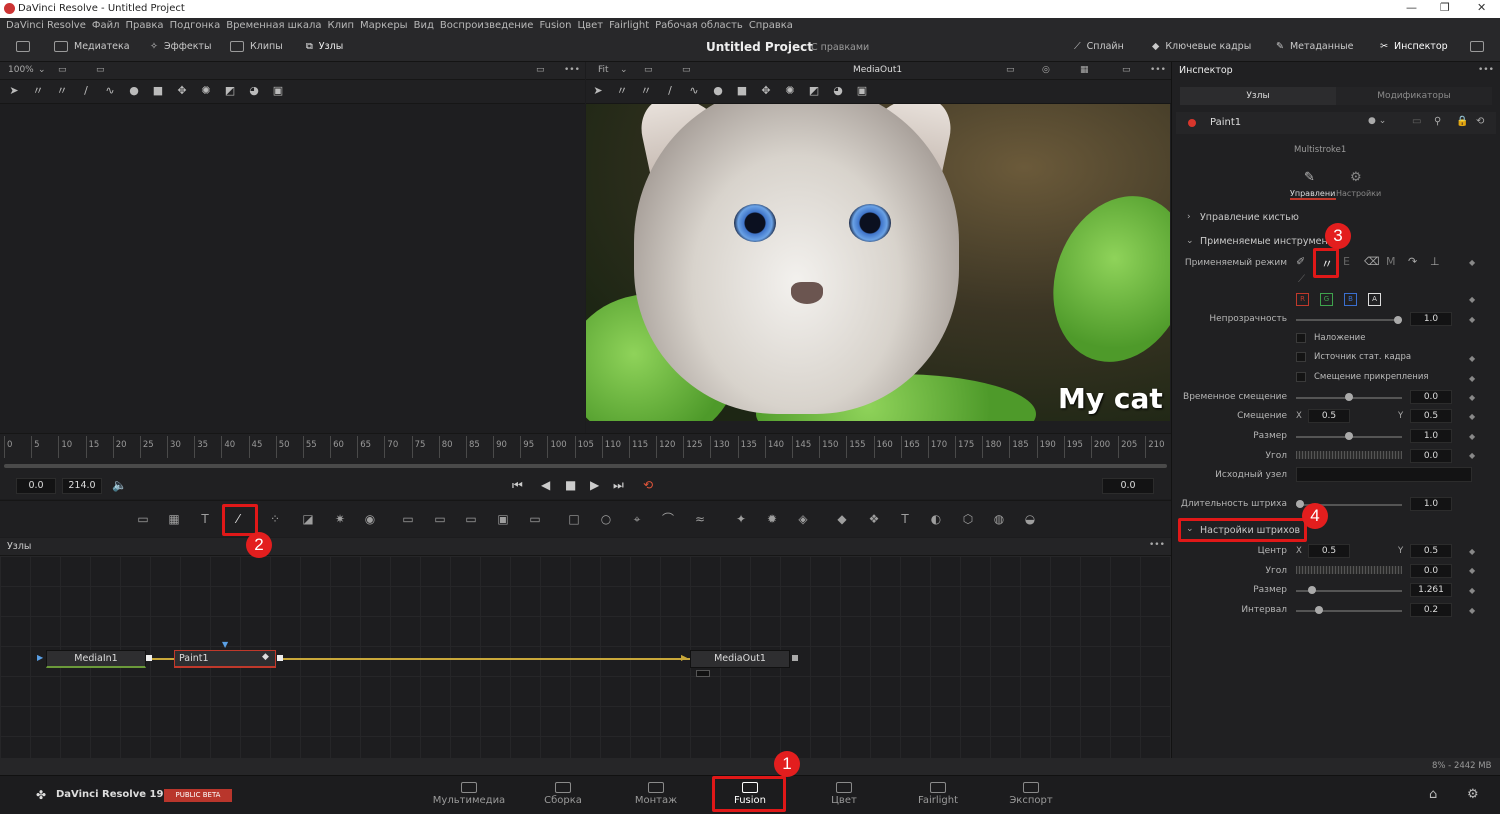 The width and height of the screenshot is (1500, 814). I want to click on channel-a-toggle: A, so click(1374, 299).